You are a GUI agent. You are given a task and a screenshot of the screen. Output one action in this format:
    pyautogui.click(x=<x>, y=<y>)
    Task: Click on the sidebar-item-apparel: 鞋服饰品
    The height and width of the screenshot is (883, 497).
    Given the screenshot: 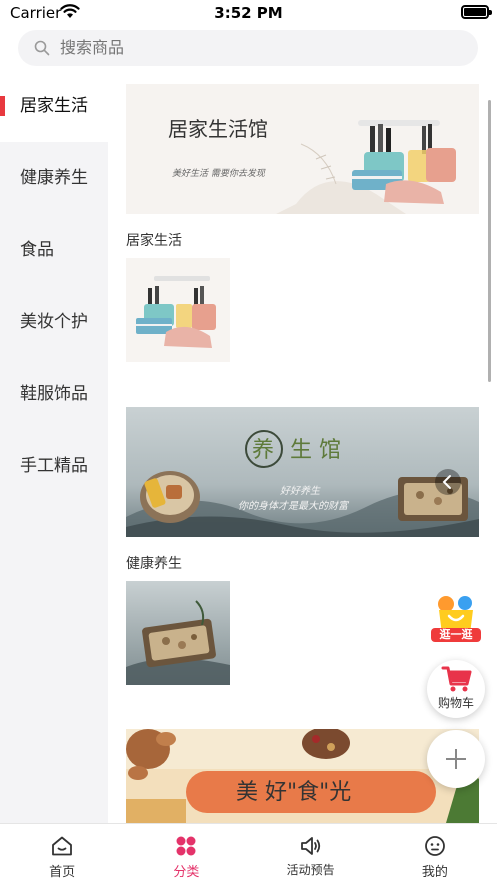 What is the action you would take?
    pyautogui.click(x=54, y=394)
    